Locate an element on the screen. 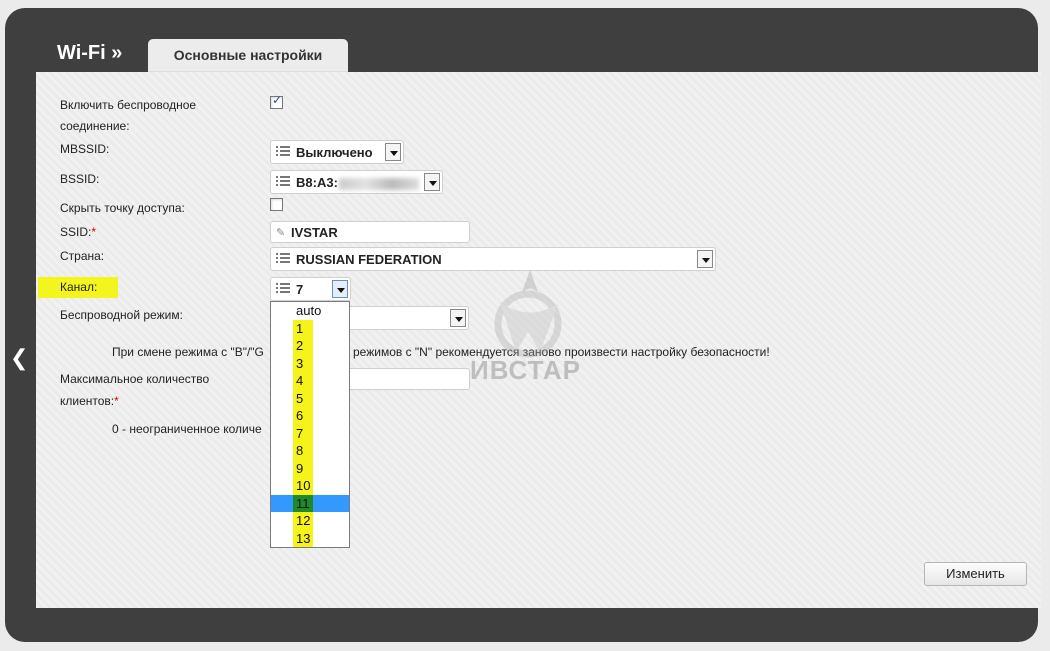  channel-option-label: 11 is located at coordinates (303, 503).